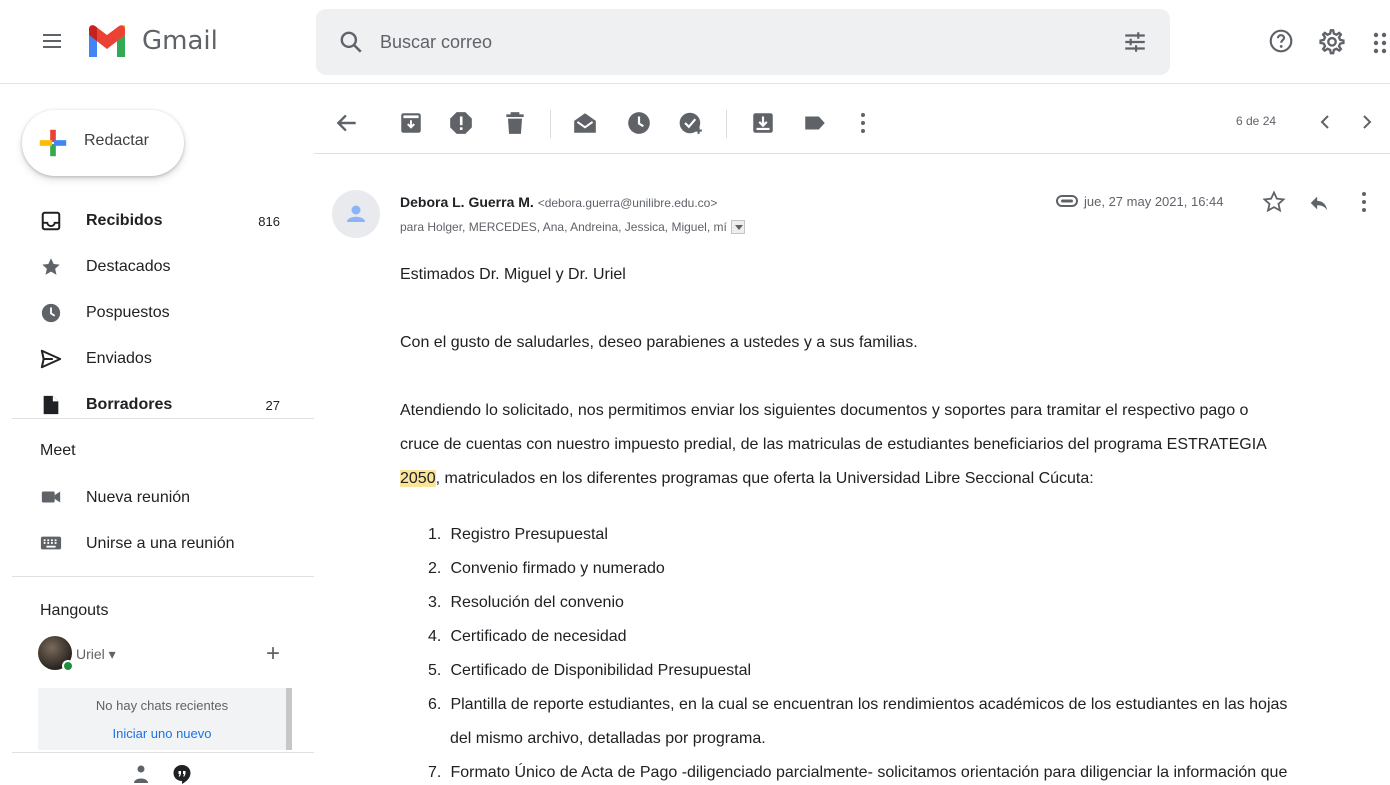  Describe the element at coordinates (347, 123) in the screenshot. I see `back-arrow-icon` at that location.